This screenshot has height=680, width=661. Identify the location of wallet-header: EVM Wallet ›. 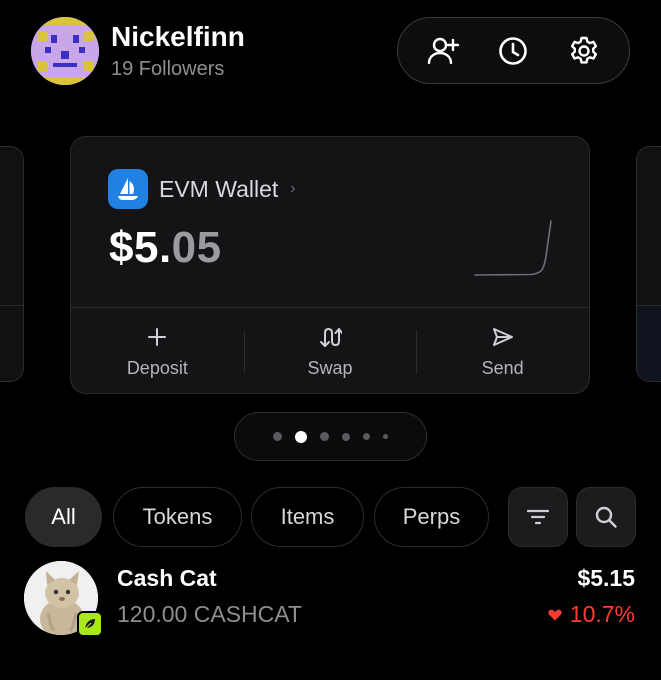
(202, 189).